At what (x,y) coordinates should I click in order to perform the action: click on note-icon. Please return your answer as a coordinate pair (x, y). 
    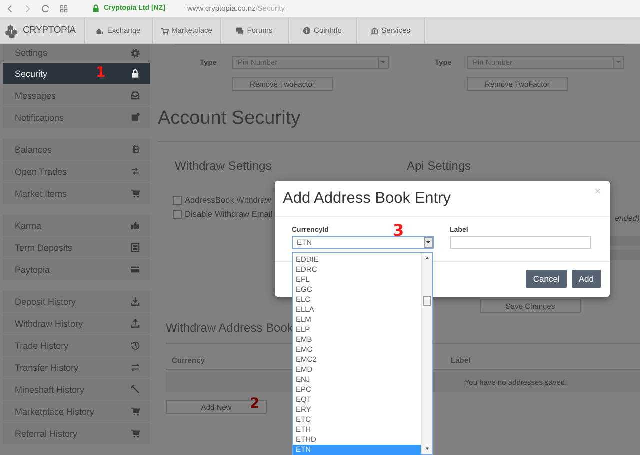
    Looking at the image, I should click on (135, 117).